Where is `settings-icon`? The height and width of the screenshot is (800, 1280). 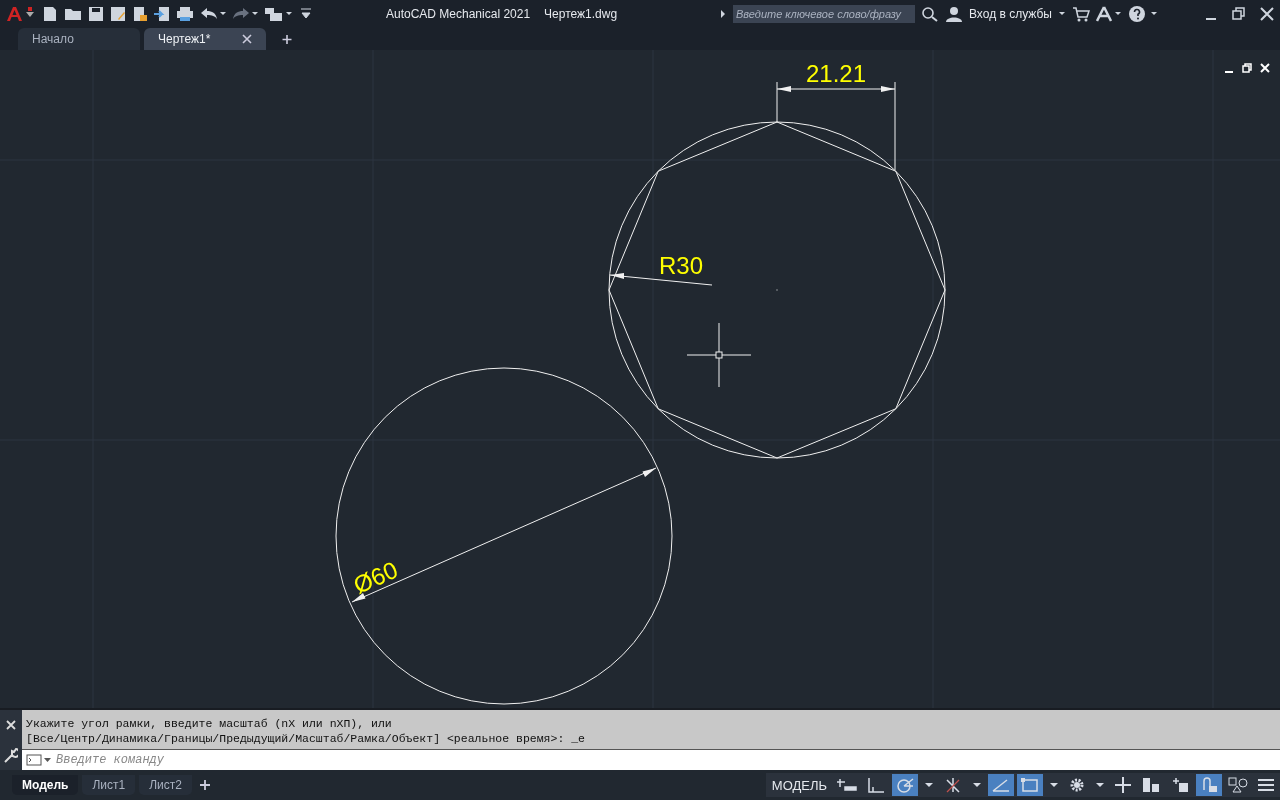 settings-icon is located at coordinates (1077, 785).